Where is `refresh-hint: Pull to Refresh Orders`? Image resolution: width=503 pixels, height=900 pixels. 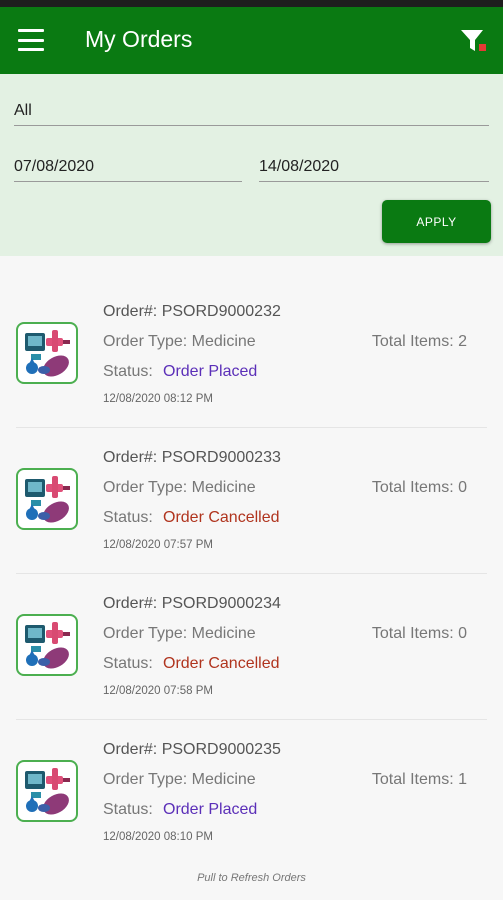
refresh-hint: Pull to Refresh Orders is located at coordinates (251, 878).